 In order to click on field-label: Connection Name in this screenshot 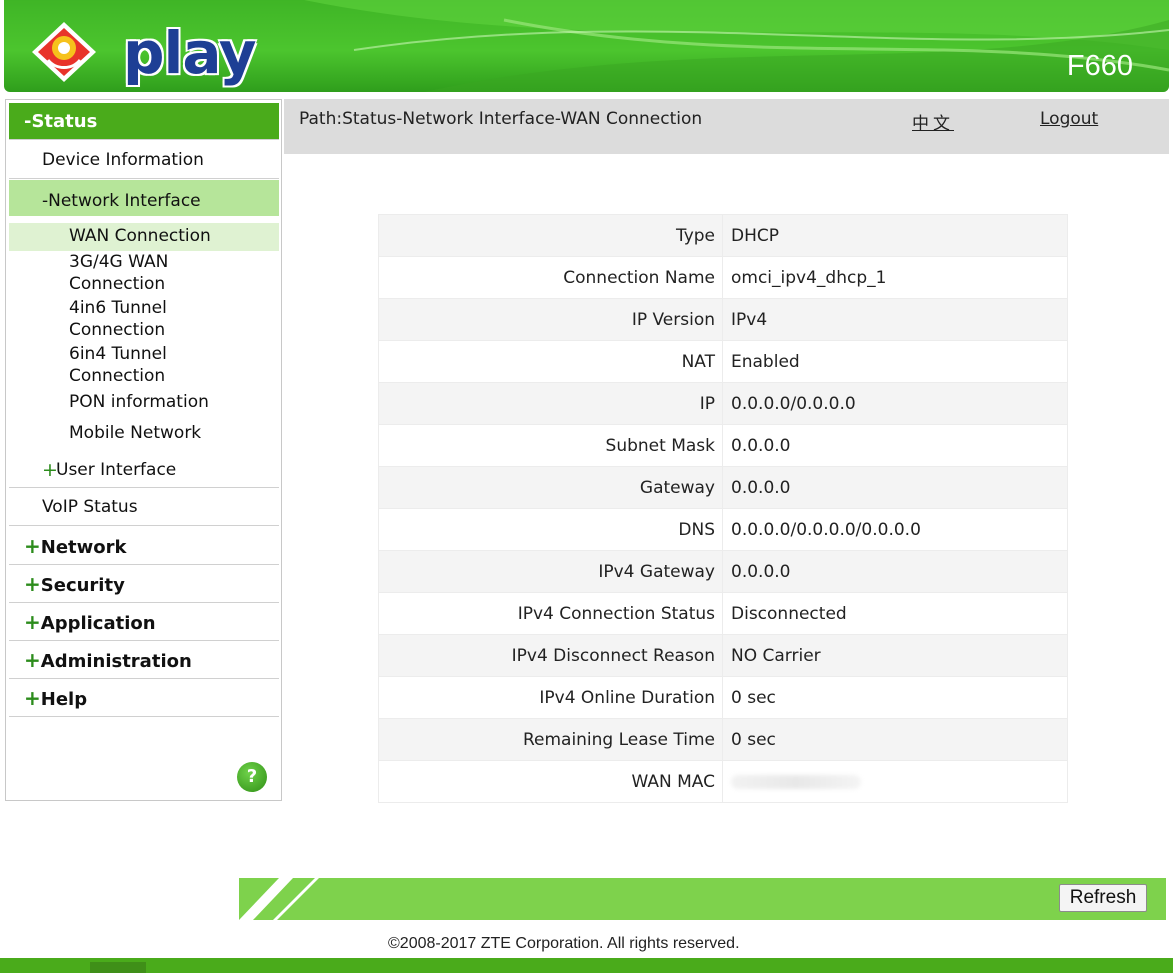, I will do `click(550, 277)`.